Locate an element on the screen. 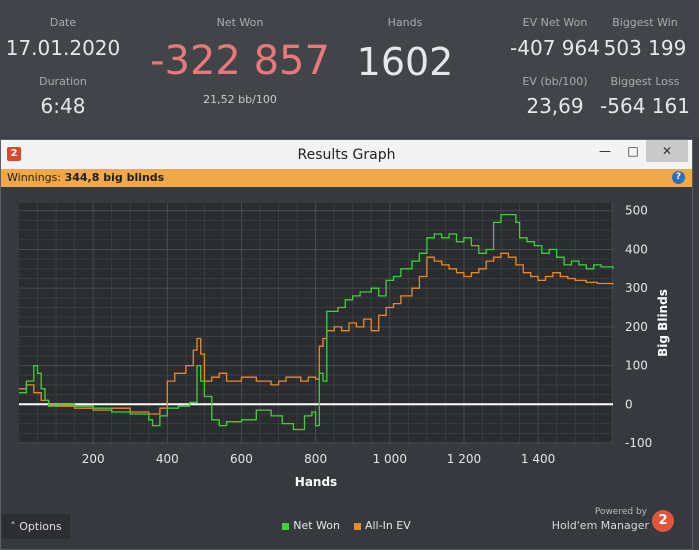 Image resolution: width=699 pixels, height=550 pixels. window-title: Results Graph is located at coordinates (346, 155).